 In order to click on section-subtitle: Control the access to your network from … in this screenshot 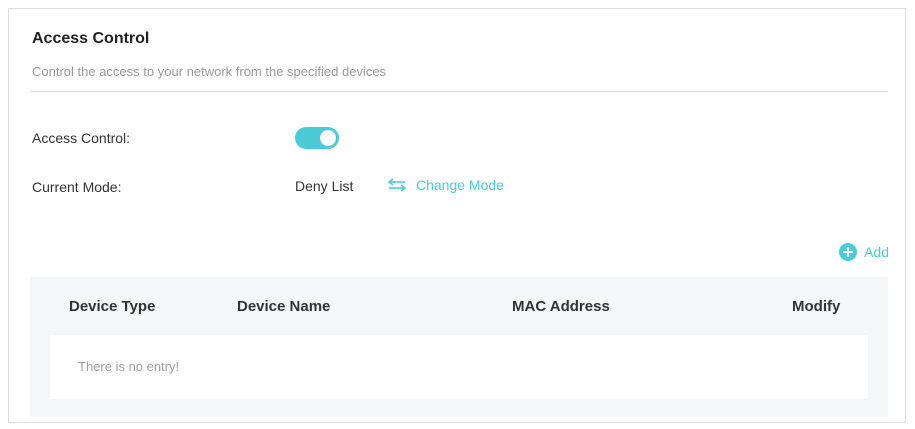, I will do `click(209, 71)`.